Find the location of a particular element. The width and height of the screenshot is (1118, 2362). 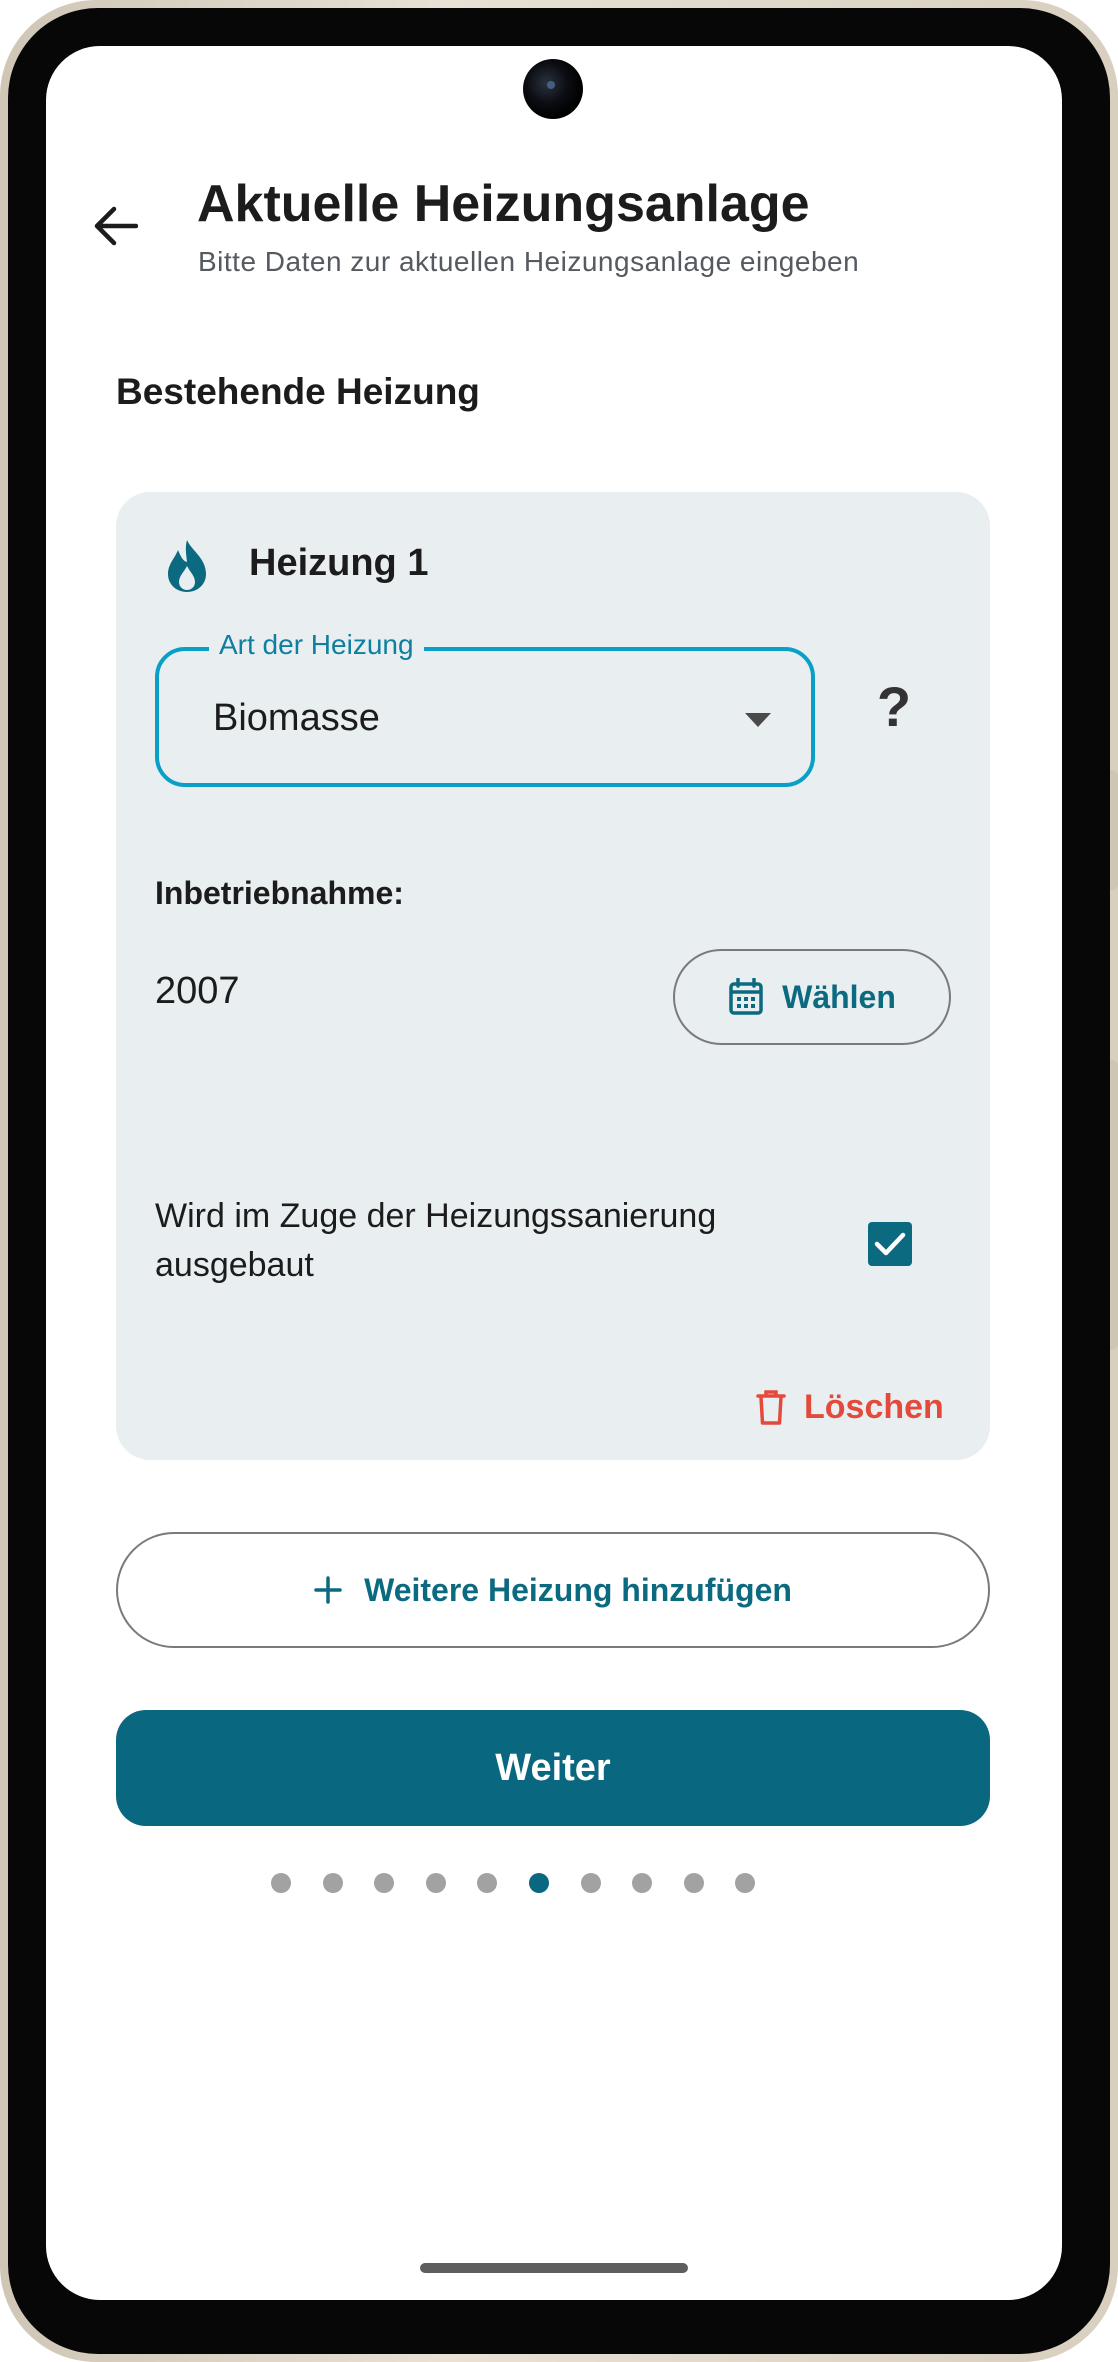

back-button is located at coordinates (116, 226).